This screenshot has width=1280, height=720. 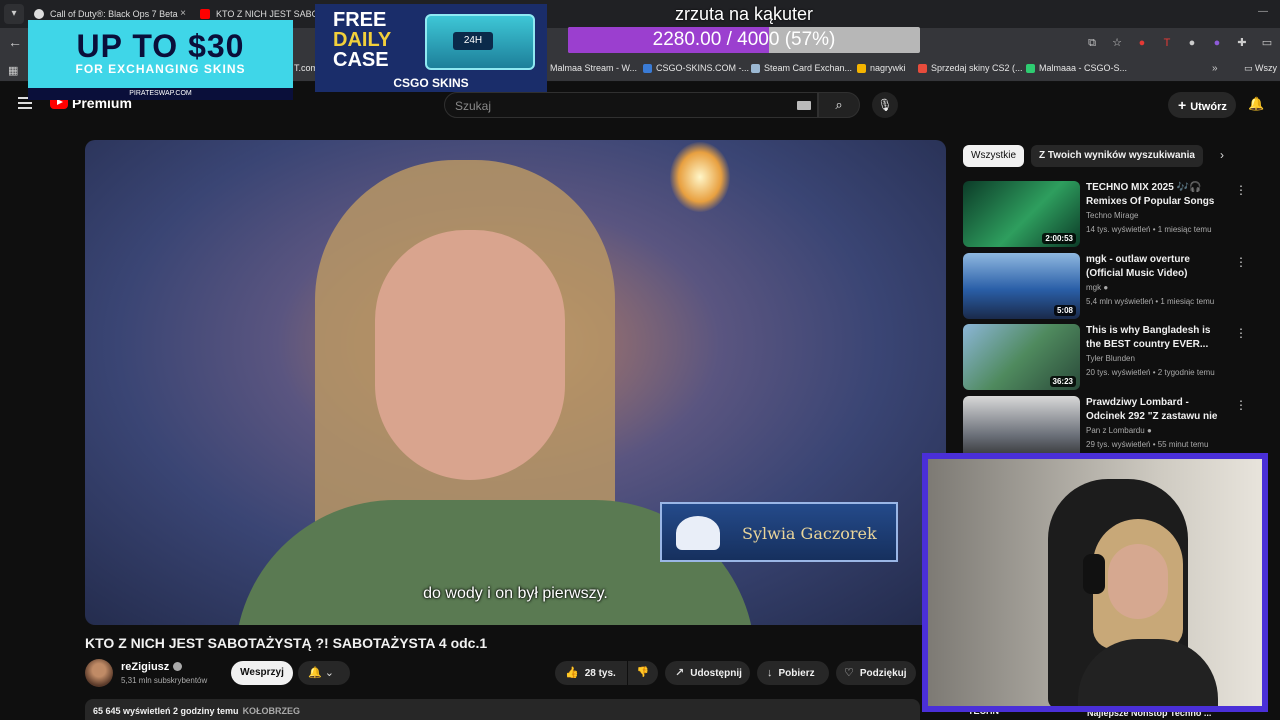 What do you see at coordinates (362, 40) in the screenshot?
I see `ad-line-2: DAILY` at bounding box center [362, 40].